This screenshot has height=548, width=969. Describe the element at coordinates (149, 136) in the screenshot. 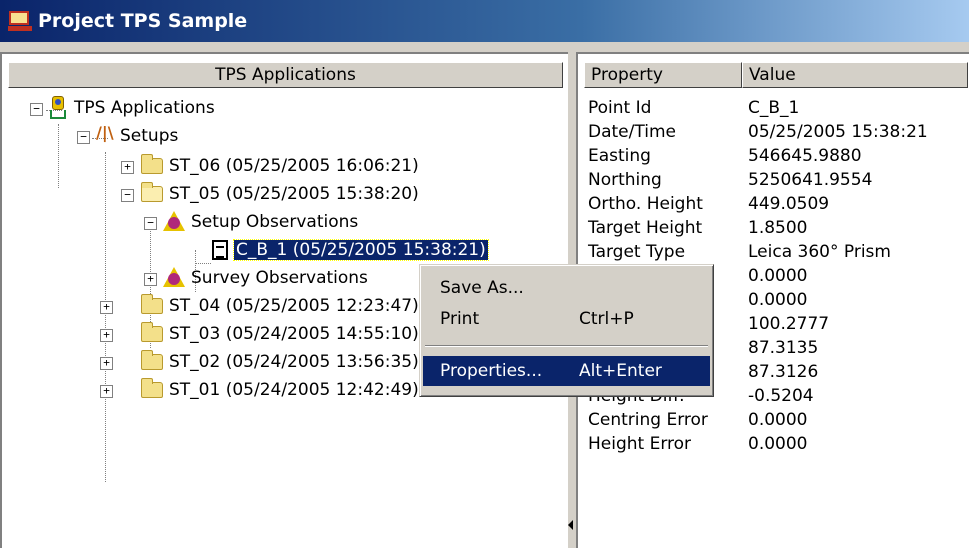

I see `tree-item-label: Setups` at that location.